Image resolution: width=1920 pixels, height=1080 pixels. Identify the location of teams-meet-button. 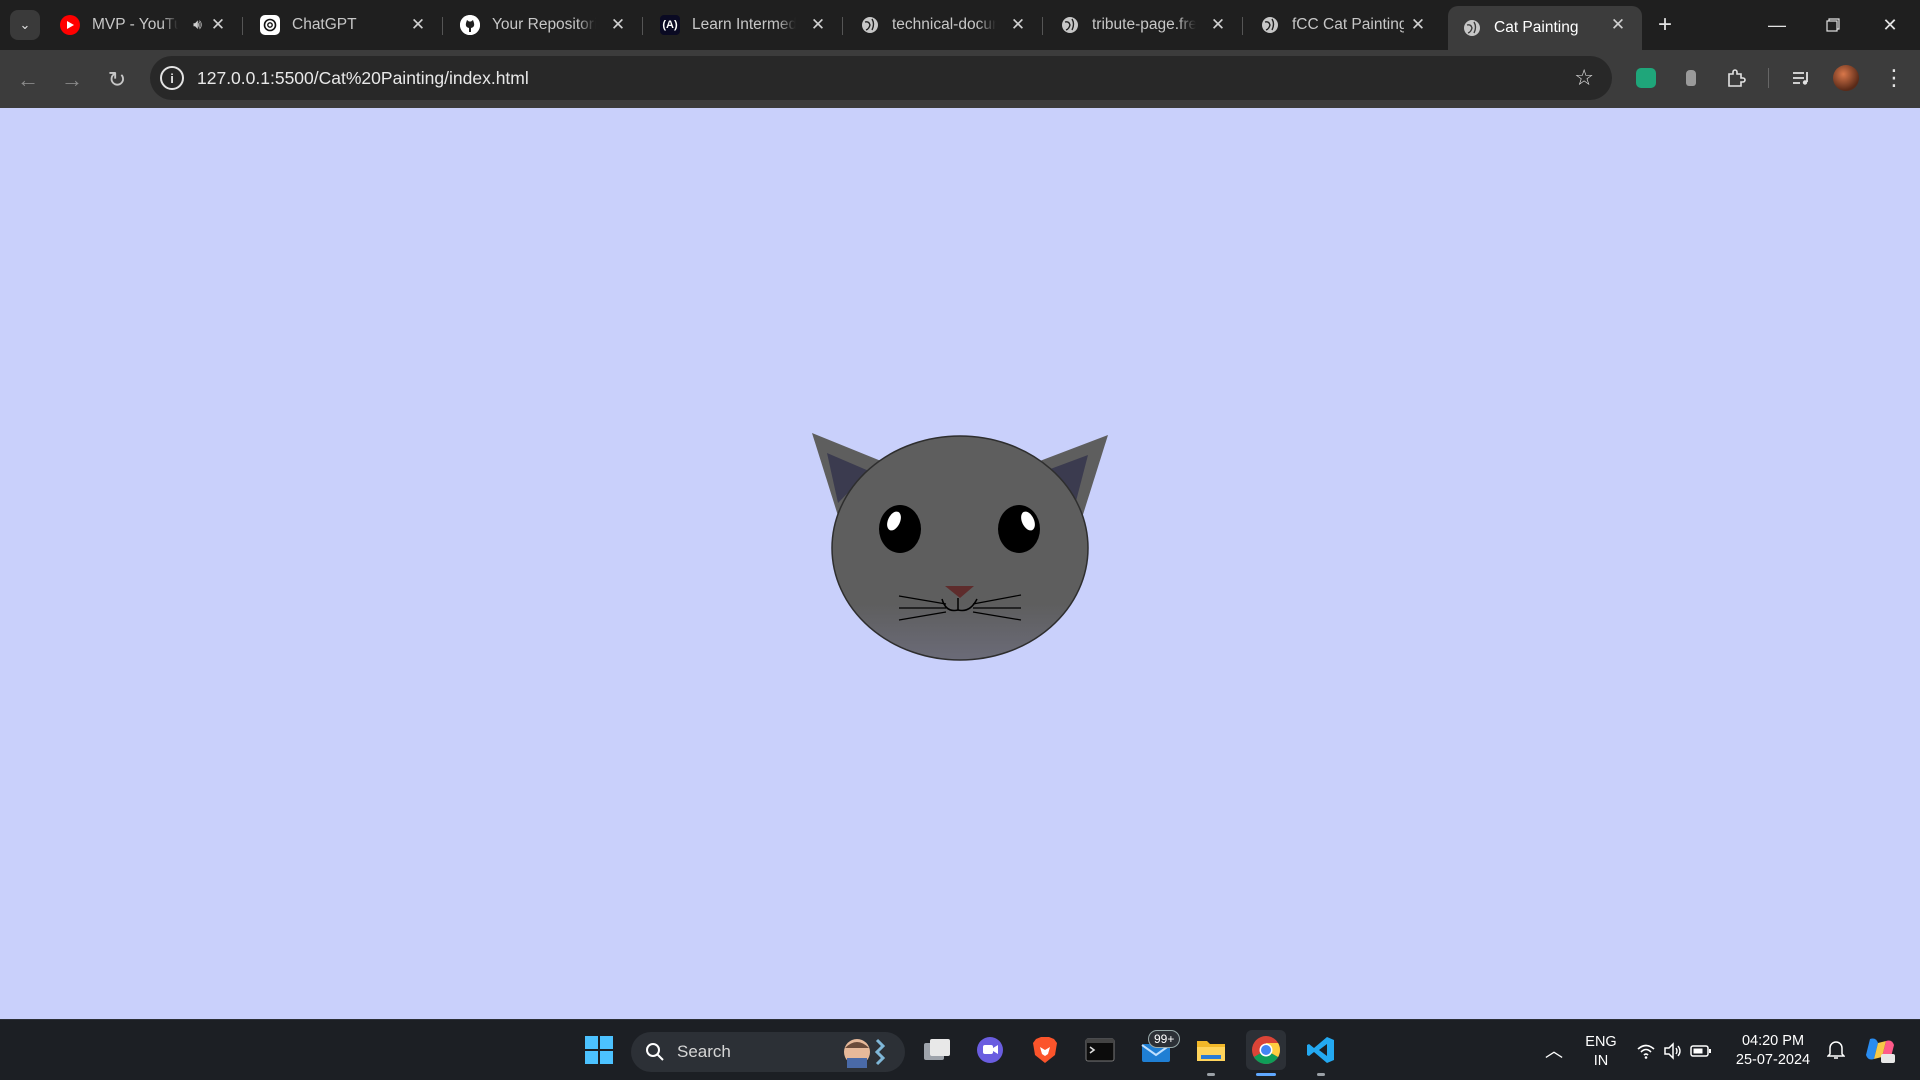
(990, 1050).